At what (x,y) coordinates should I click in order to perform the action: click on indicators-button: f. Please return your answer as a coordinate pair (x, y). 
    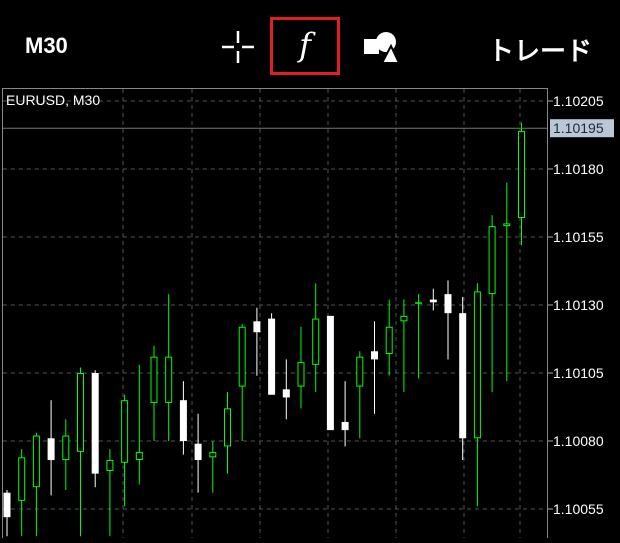
    Looking at the image, I should click on (305, 46).